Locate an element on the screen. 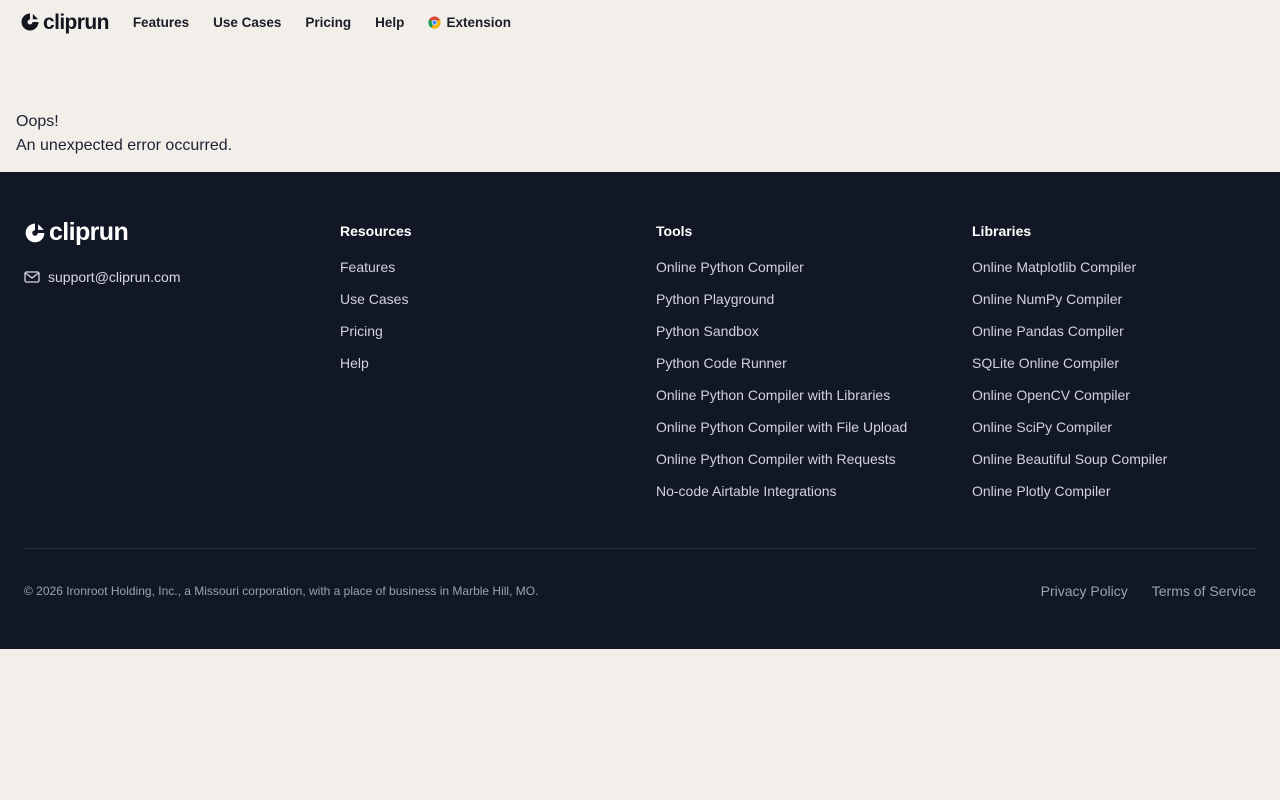 The image size is (1280, 800). error-message: Oops! An unexpected error occurred. is located at coordinates (124, 134).